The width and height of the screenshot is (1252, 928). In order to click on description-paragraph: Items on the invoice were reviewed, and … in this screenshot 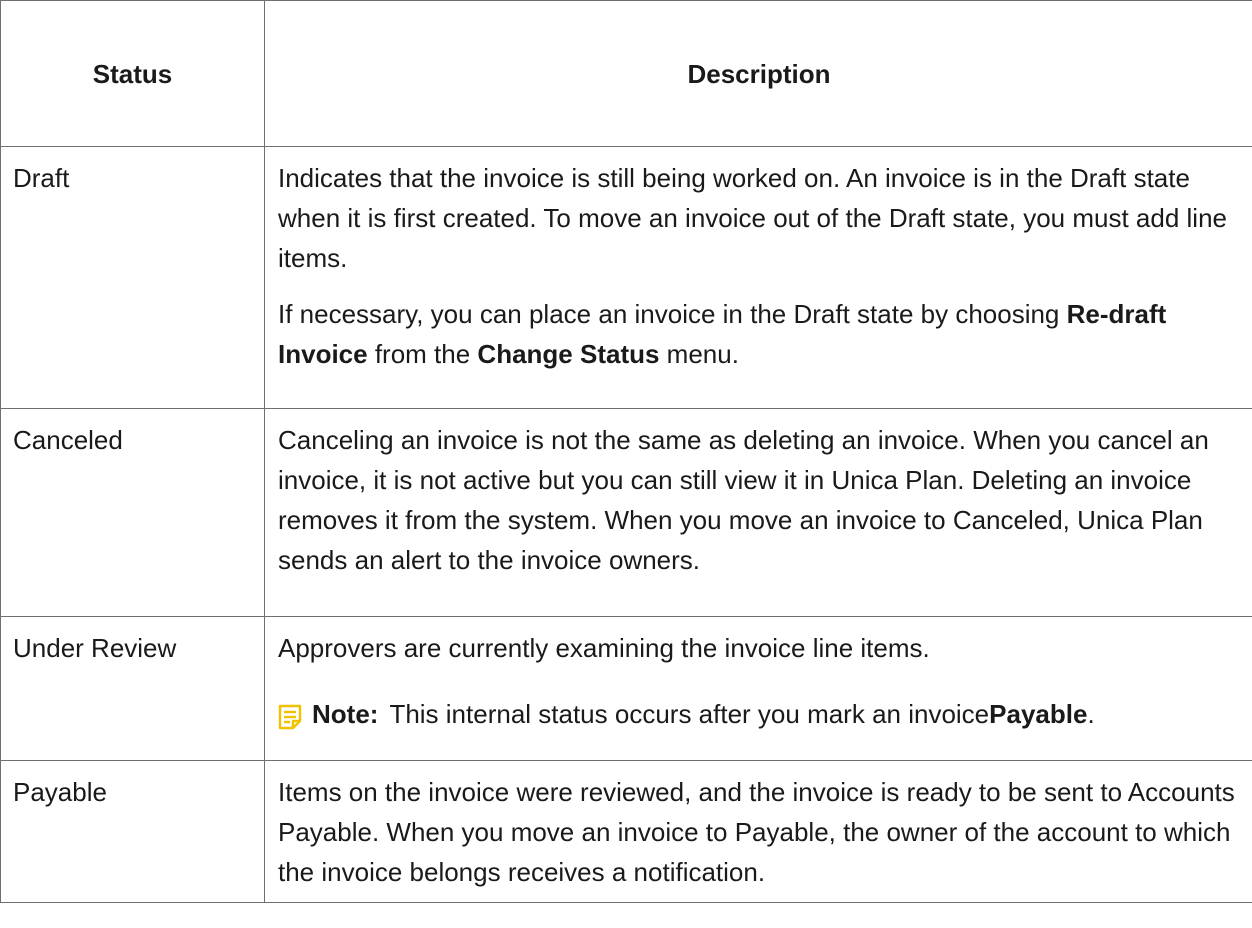, I will do `click(756, 832)`.